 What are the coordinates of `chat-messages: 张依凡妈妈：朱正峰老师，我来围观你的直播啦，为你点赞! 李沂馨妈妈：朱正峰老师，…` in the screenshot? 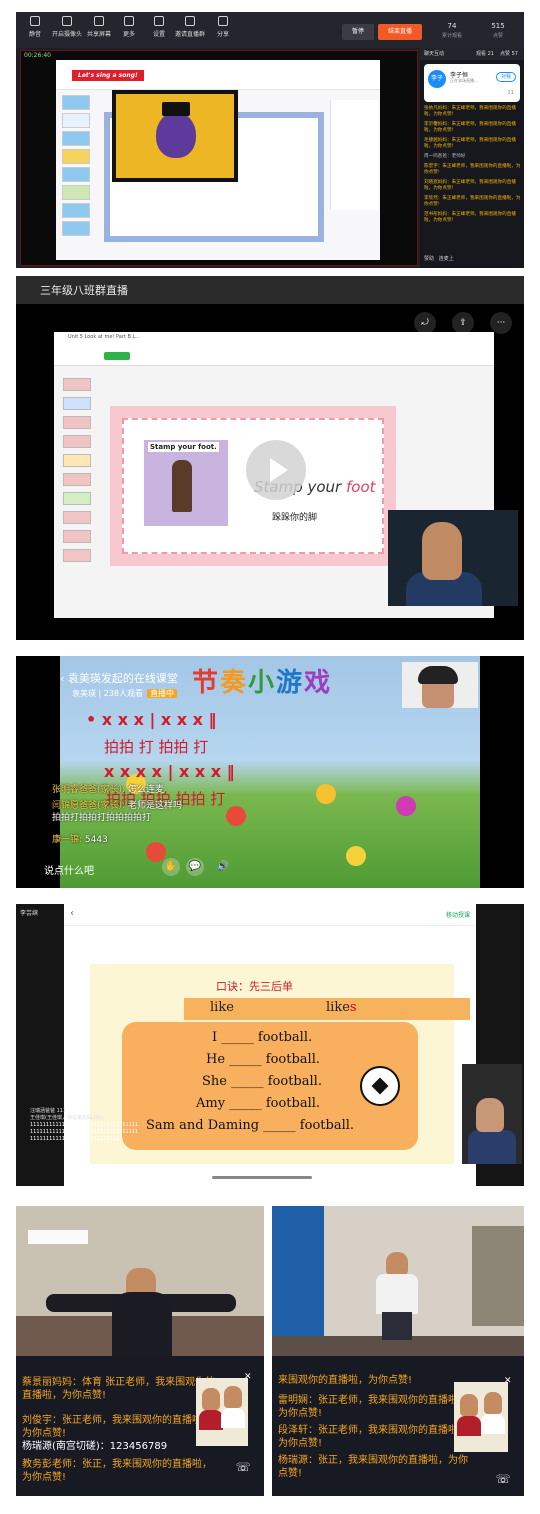 It's located at (473, 167).